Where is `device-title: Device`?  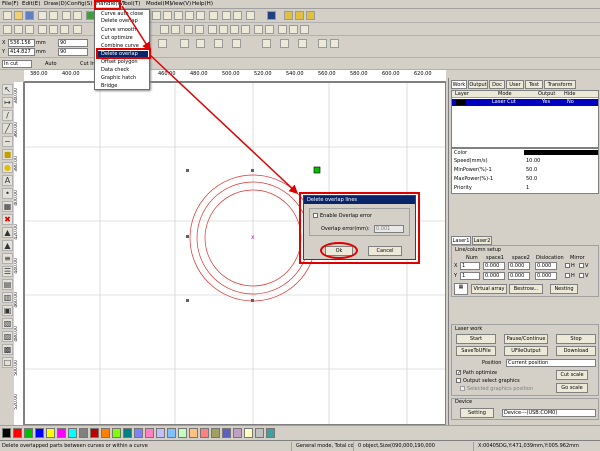 device-title: Device is located at coordinates (464, 402).